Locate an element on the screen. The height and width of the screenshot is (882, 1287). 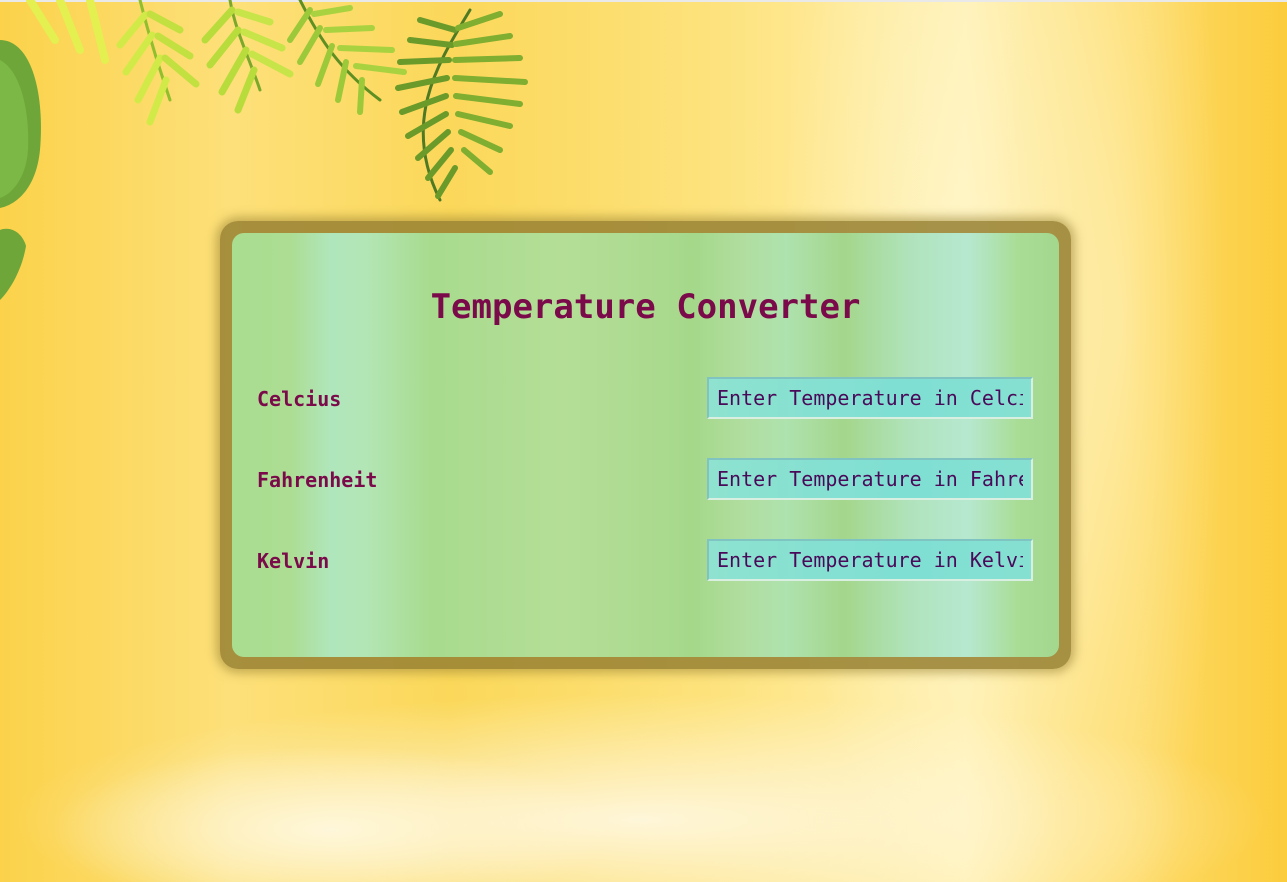
celcius-label: Celcius is located at coordinates (299, 399).